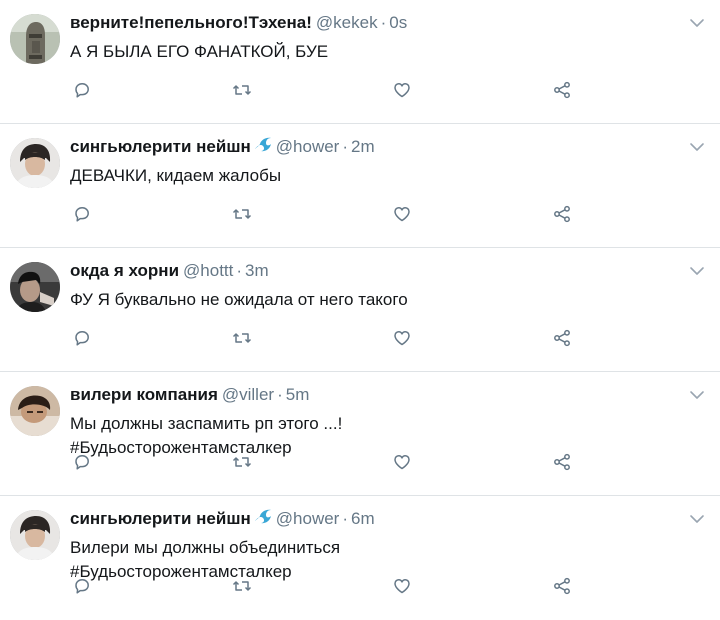 This screenshot has width=720, height=620. I want to click on display-name: вилери компания, so click(144, 394).